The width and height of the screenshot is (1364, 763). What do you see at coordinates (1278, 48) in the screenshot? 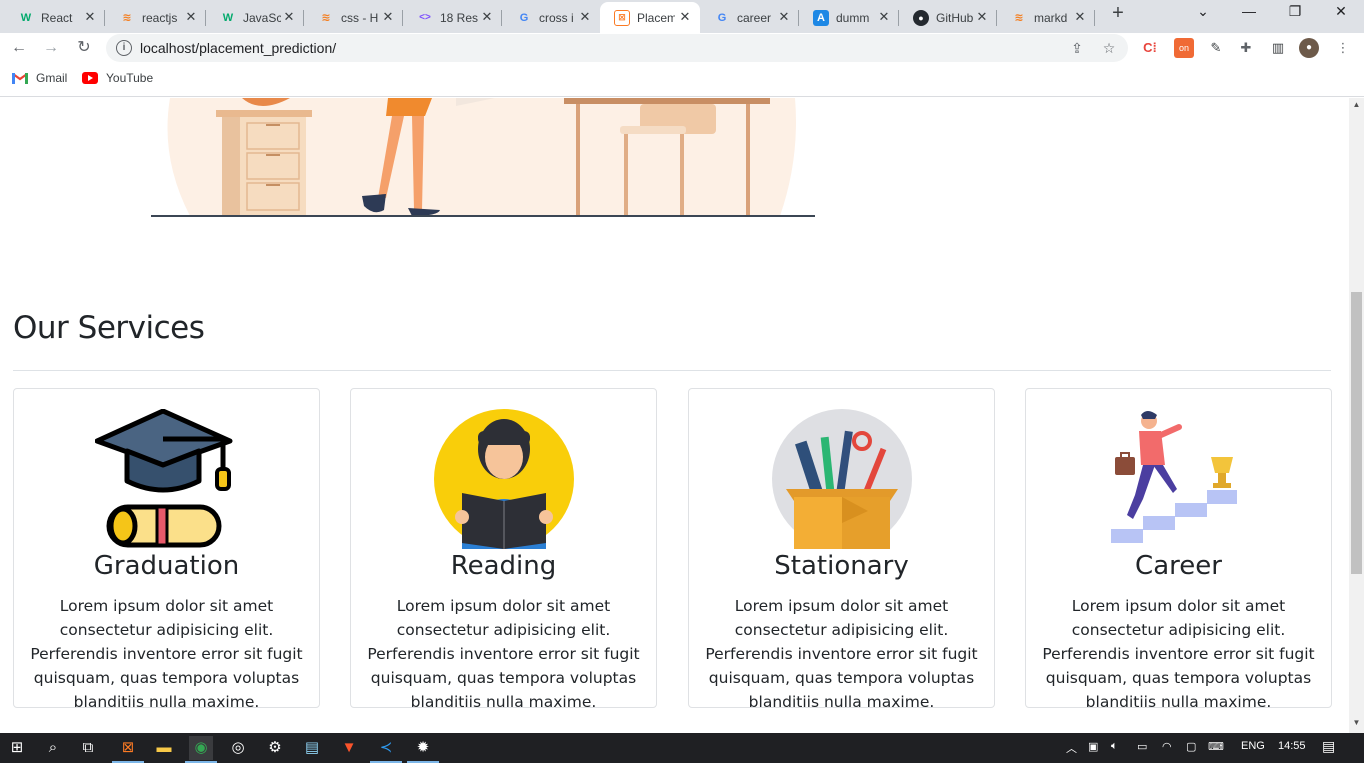
I see `side-panel-icon: ▥` at bounding box center [1278, 48].